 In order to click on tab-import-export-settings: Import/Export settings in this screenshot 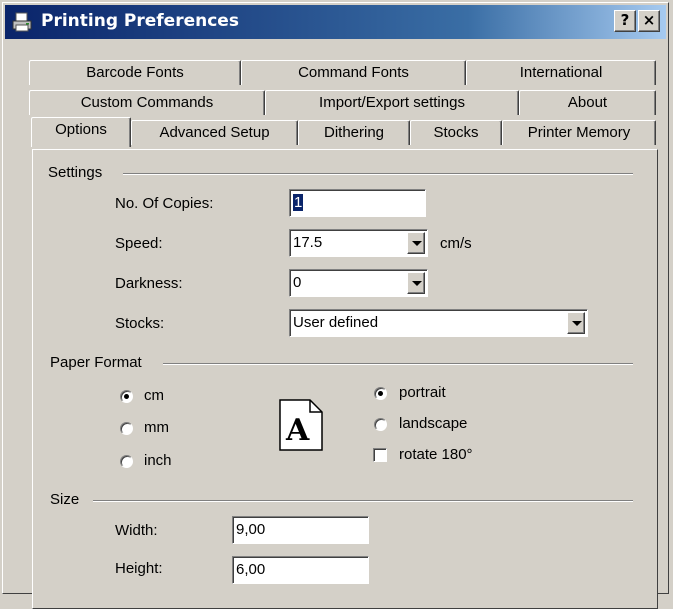, I will do `click(392, 102)`.